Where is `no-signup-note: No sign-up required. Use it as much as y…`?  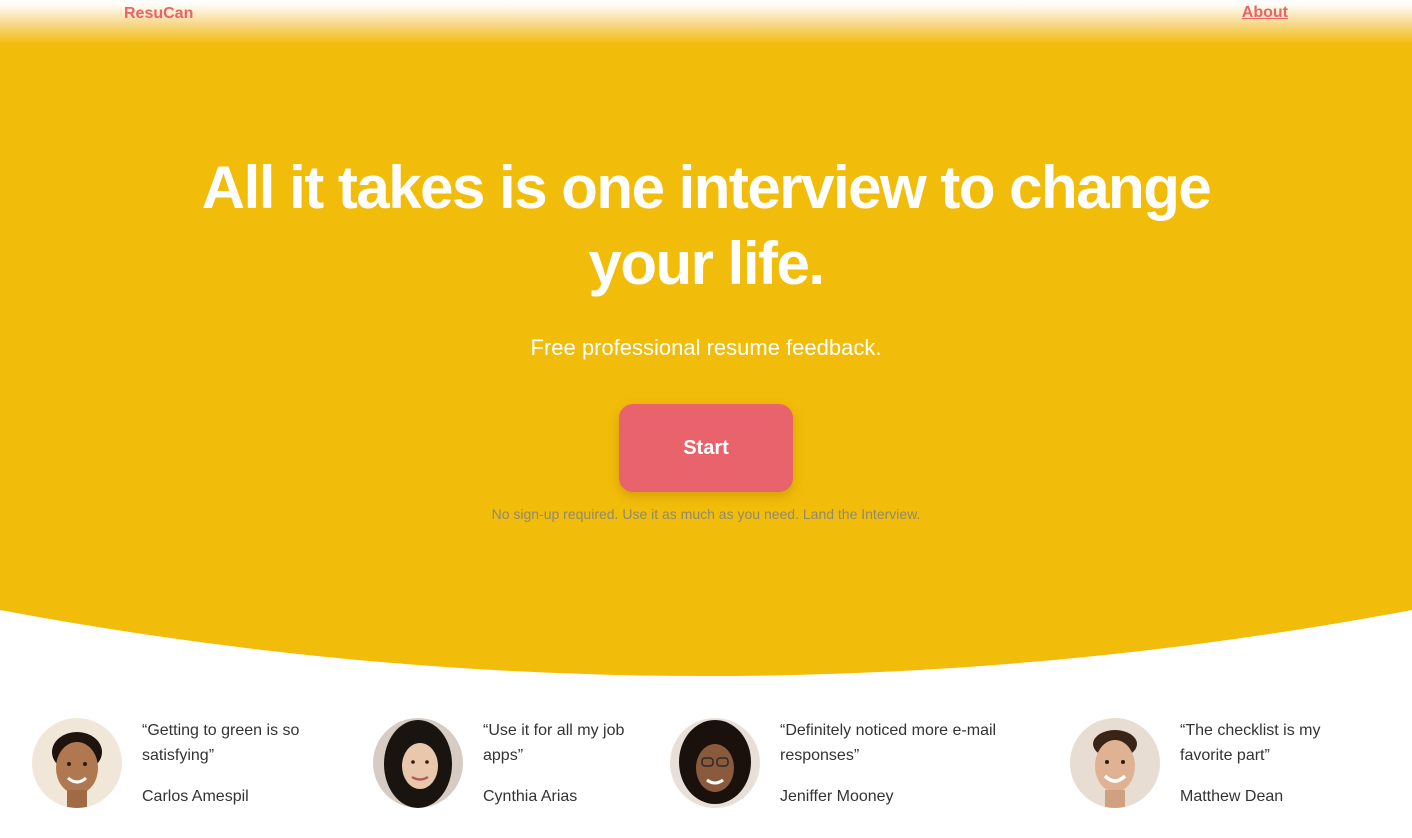
no-signup-note: No sign-up required. Use it as much as y… is located at coordinates (706, 514).